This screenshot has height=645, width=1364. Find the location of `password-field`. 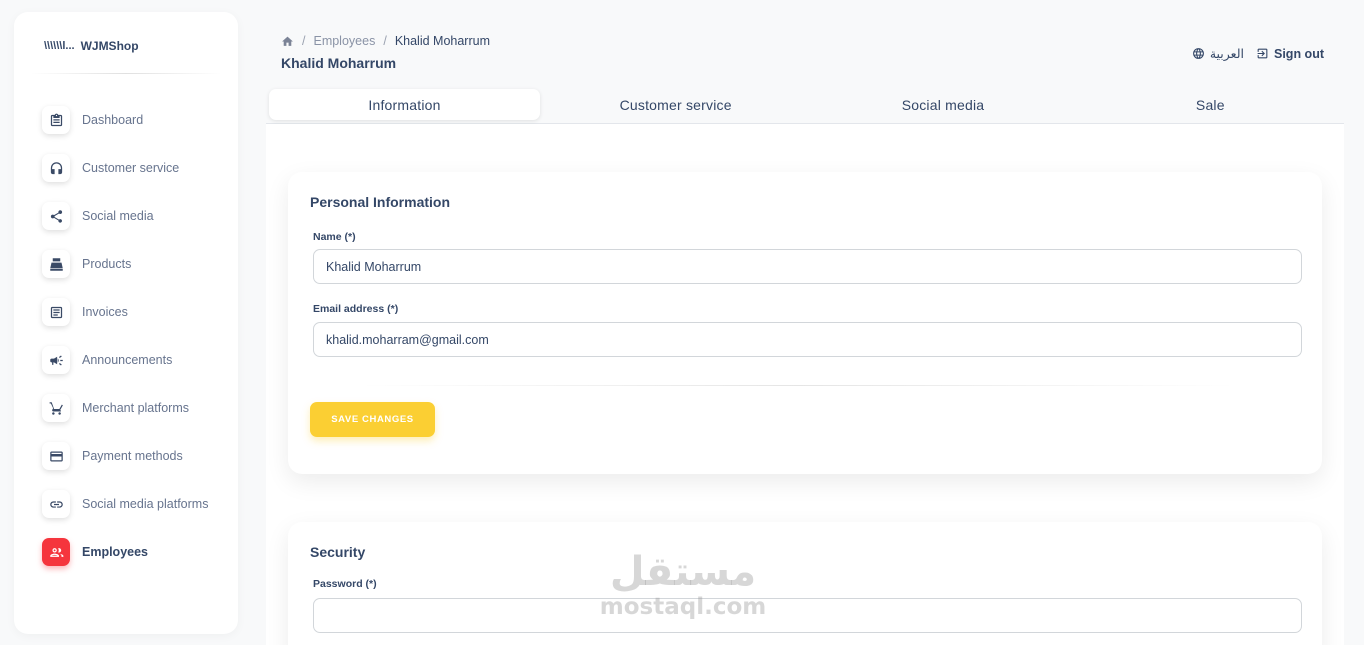

password-field is located at coordinates (807, 615).